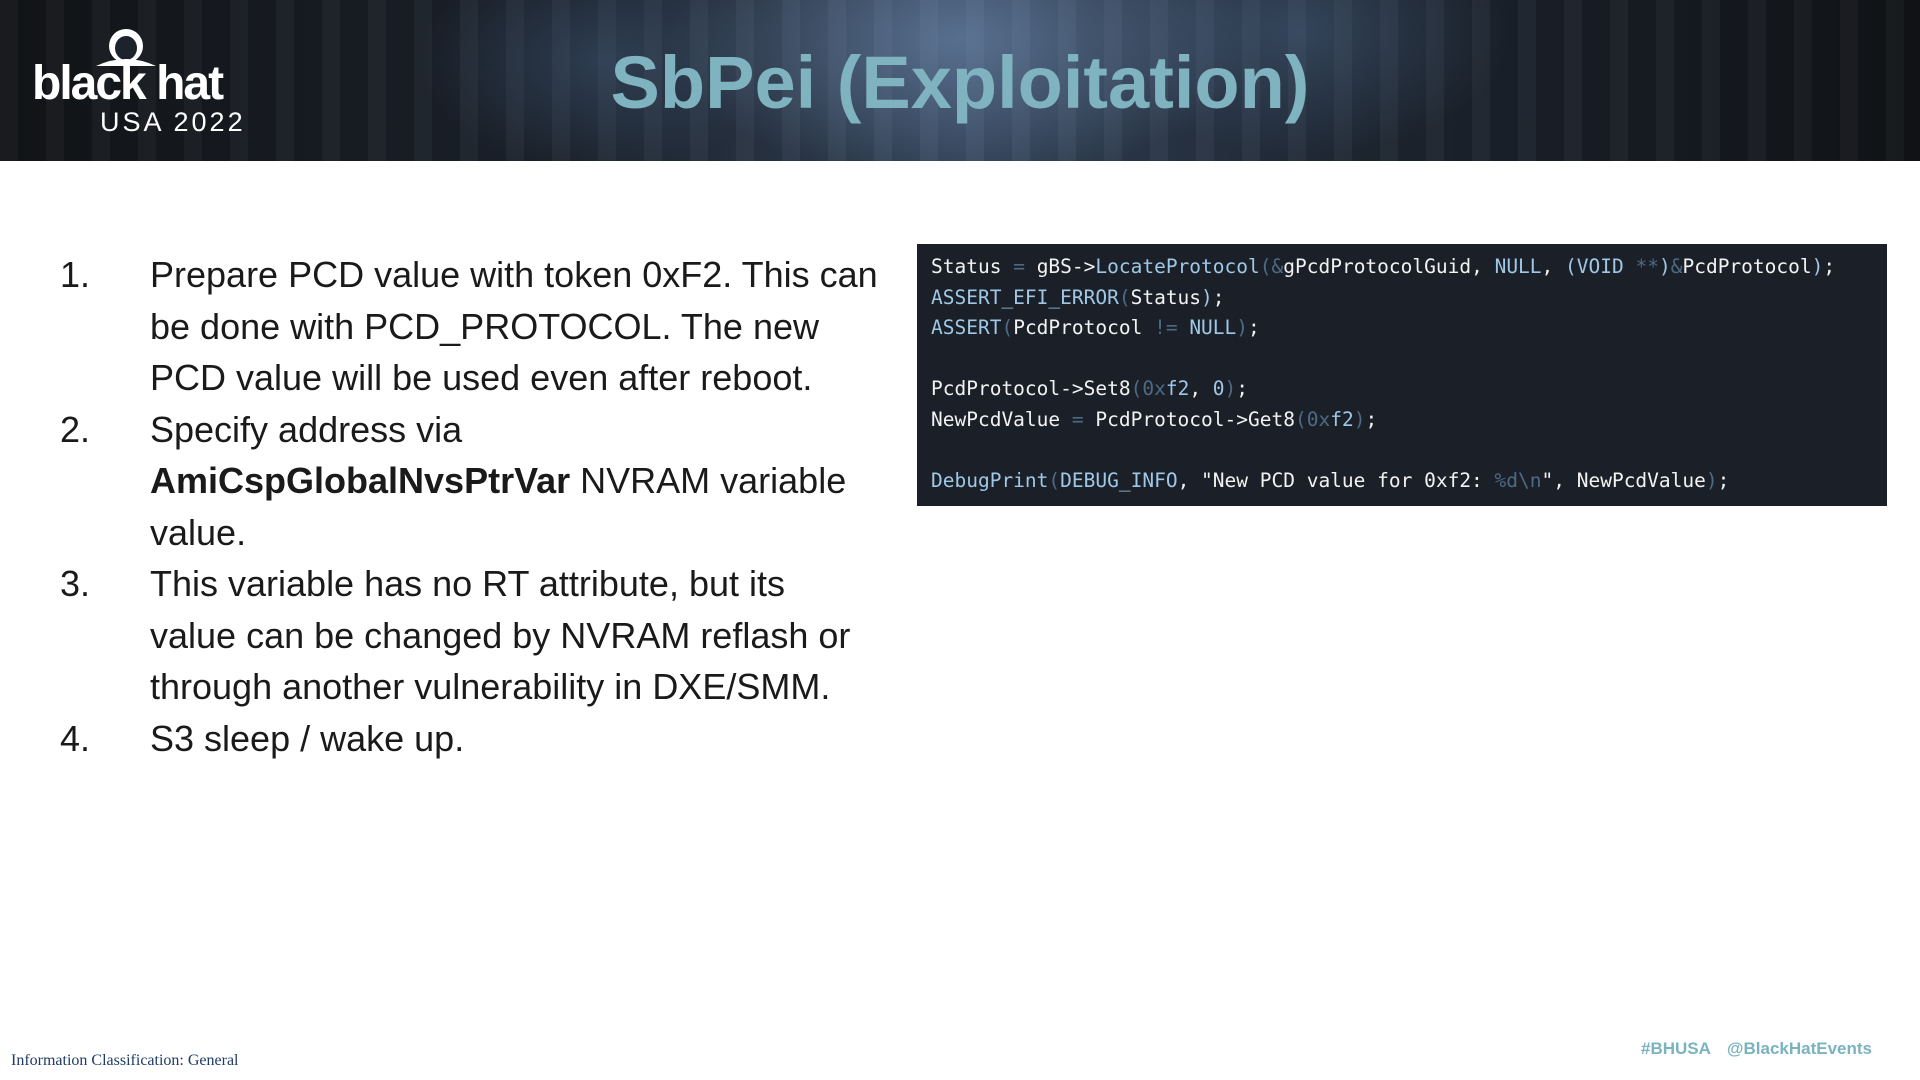  I want to click on hashtag: #BHUSA, so click(1676, 1048).